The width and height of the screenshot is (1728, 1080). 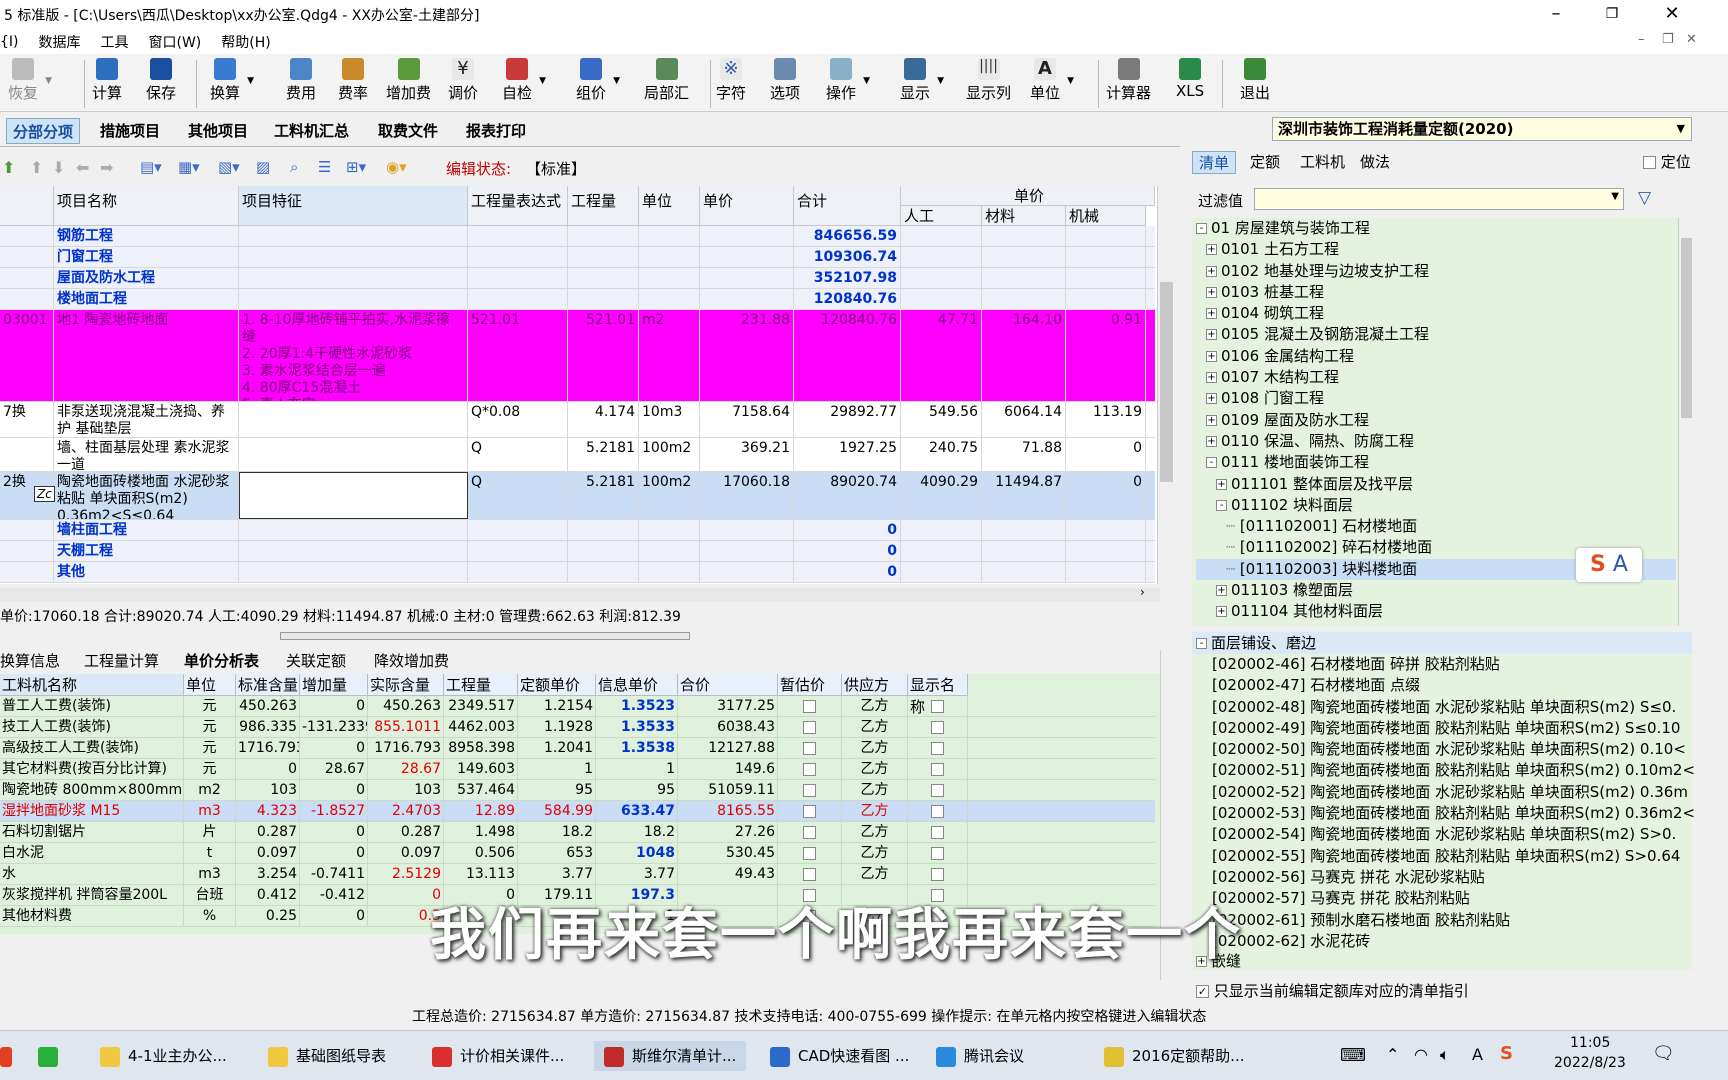 I want to click on exit-button: 退出, so click(x=1255, y=80).